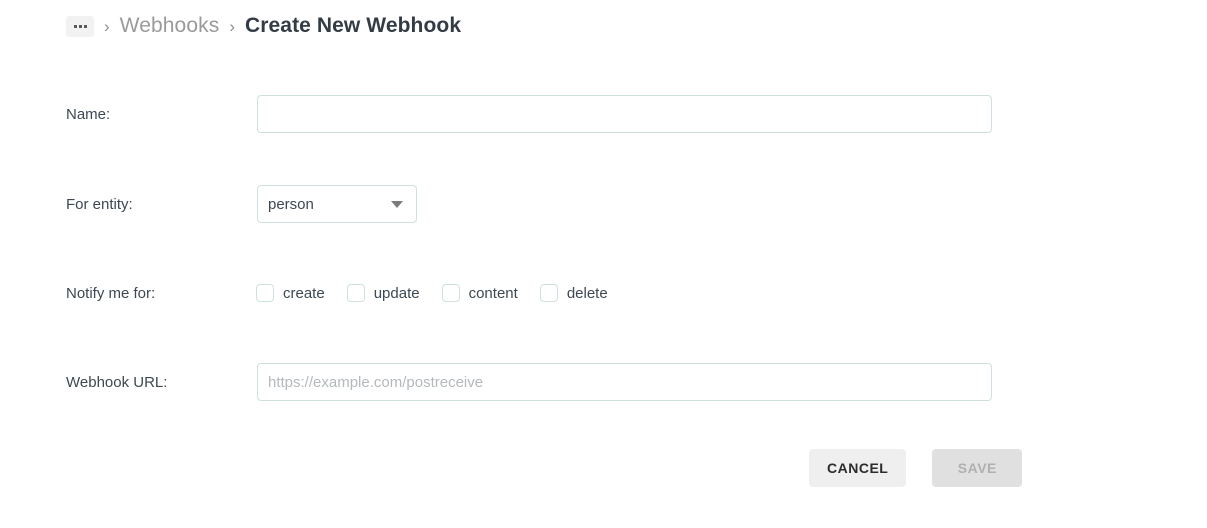 This screenshot has width=1207, height=528. Describe the element at coordinates (304, 293) in the screenshot. I see `checkbox-label-create: create` at that location.